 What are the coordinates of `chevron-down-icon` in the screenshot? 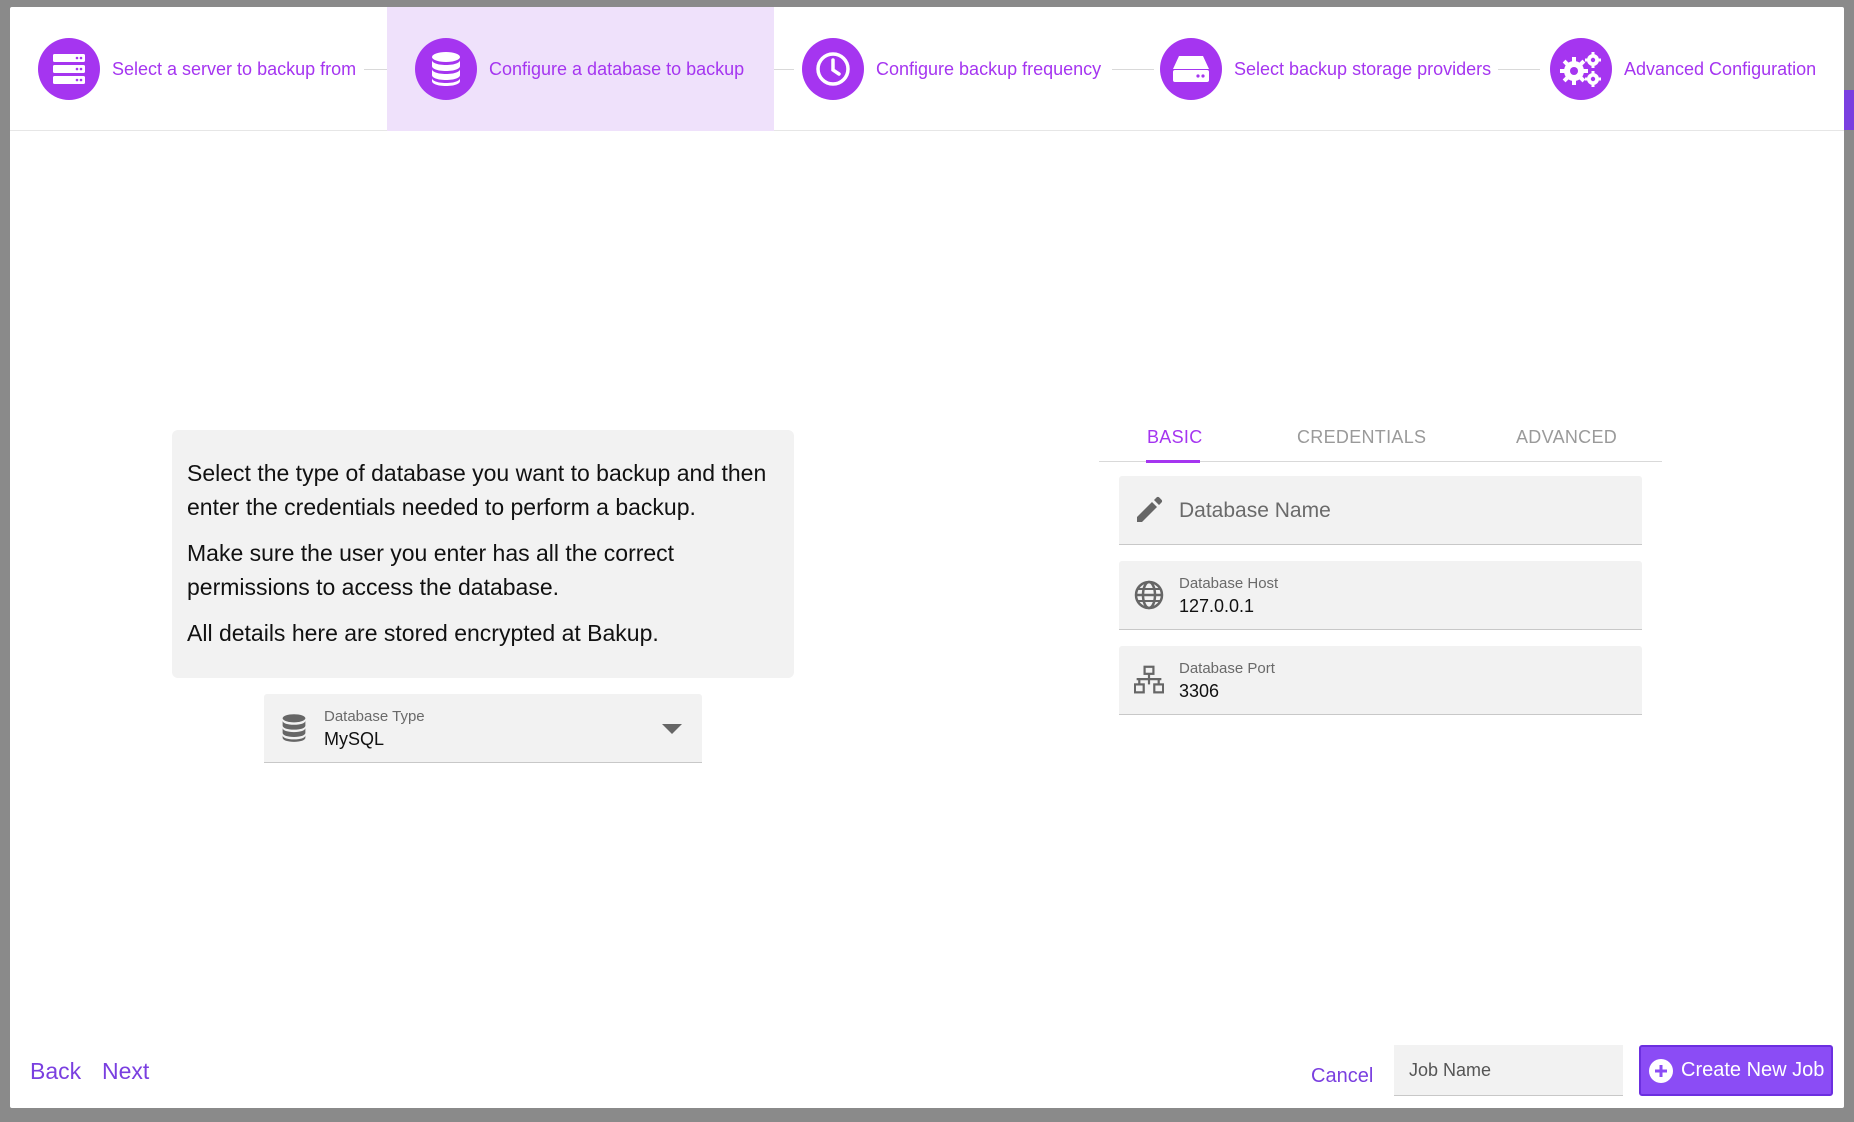 It's located at (672, 729).